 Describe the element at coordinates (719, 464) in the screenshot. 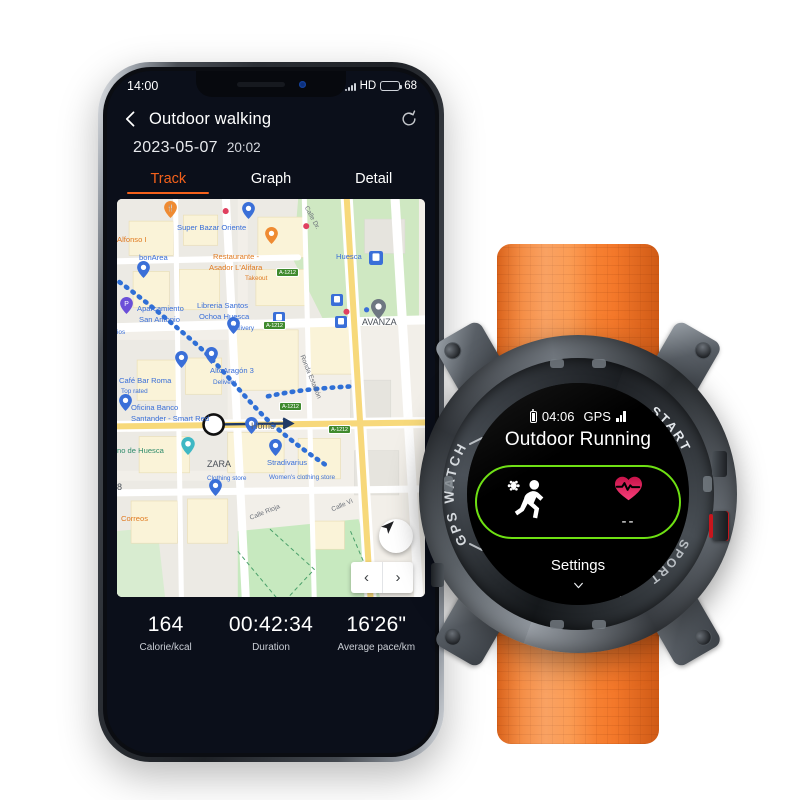

I see `sport-button` at that location.